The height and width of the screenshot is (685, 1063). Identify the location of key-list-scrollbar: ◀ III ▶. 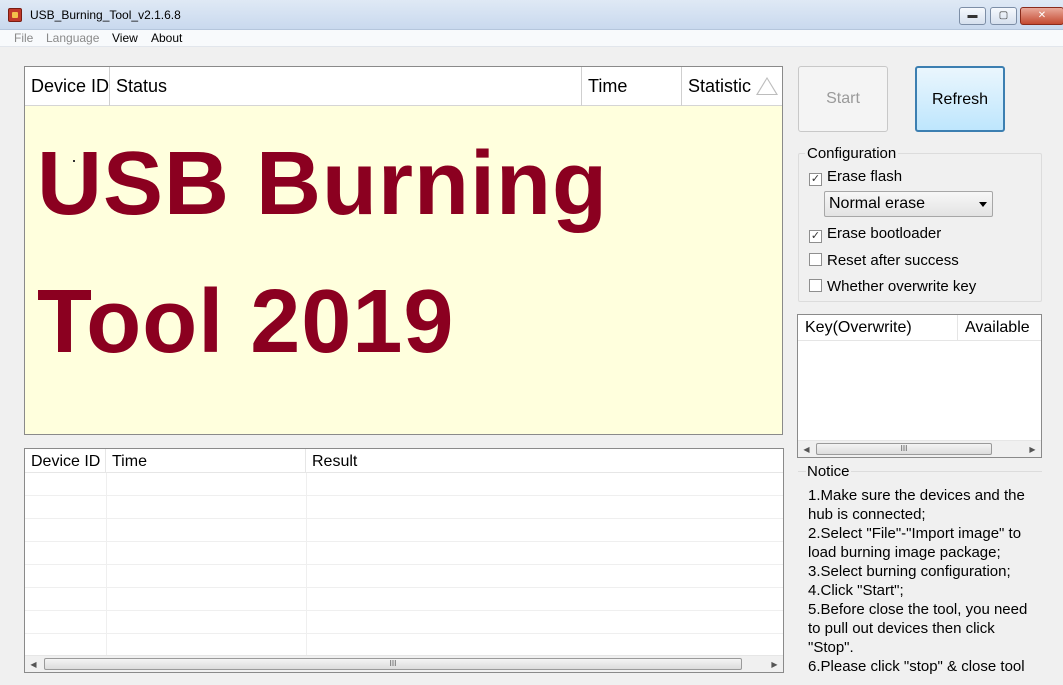
(919, 448).